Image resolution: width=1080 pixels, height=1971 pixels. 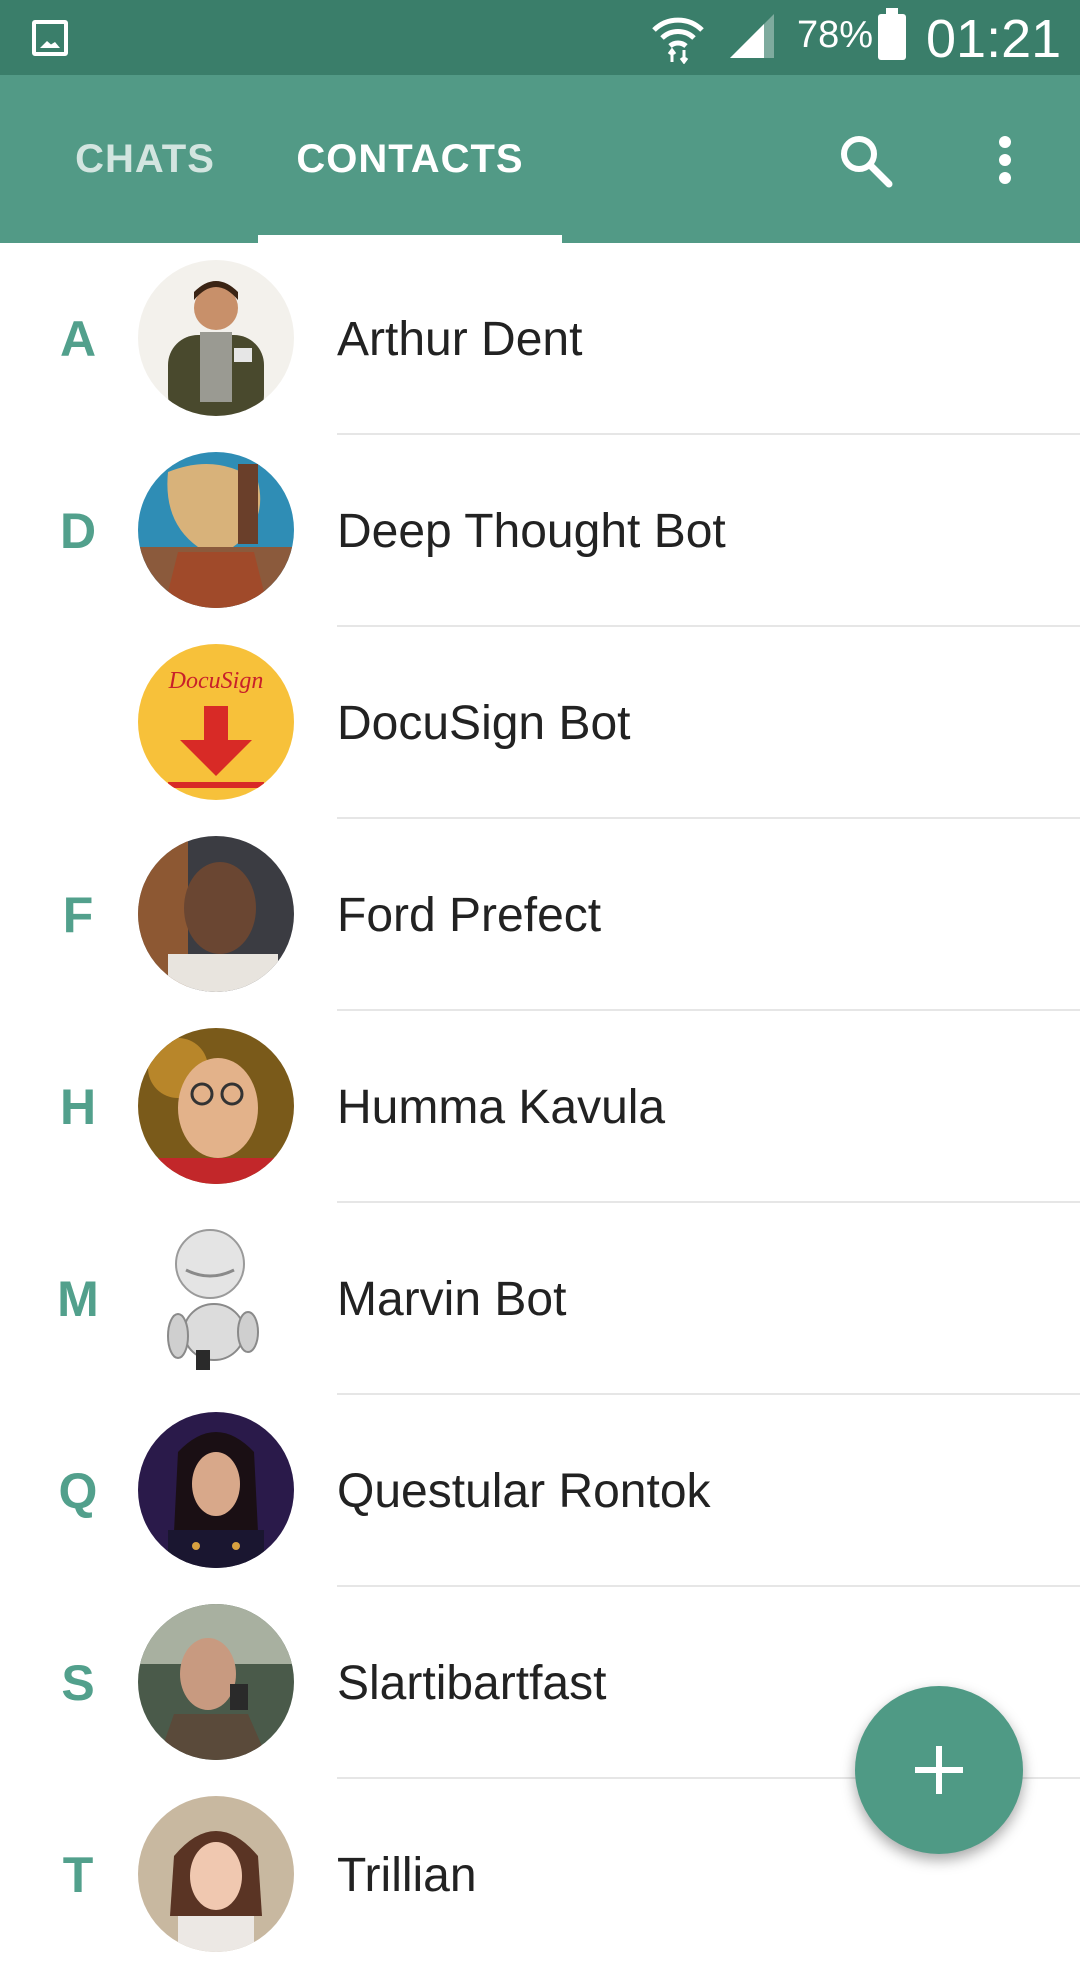 What do you see at coordinates (865, 160) in the screenshot?
I see `search-icon` at bounding box center [865, 160].